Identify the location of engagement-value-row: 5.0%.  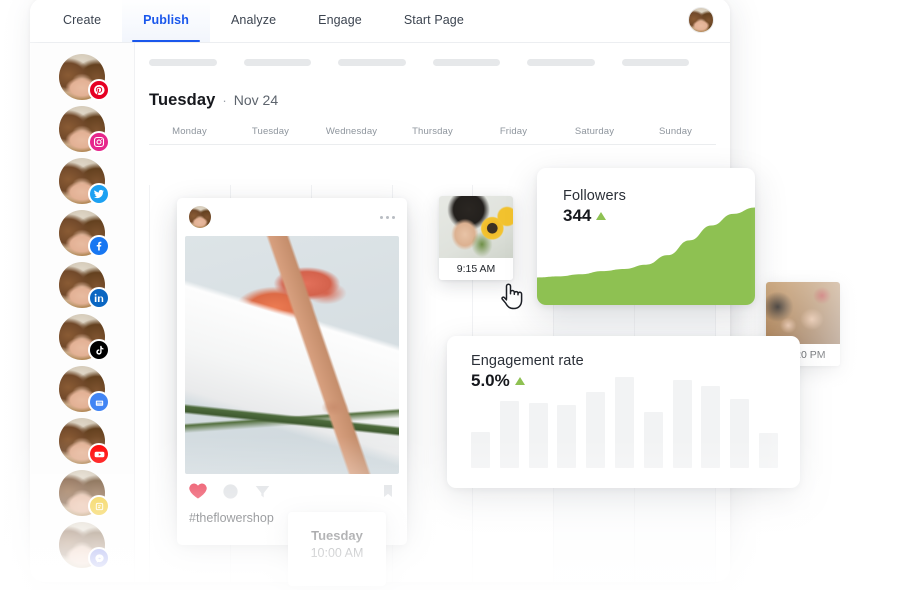
(635, 381).